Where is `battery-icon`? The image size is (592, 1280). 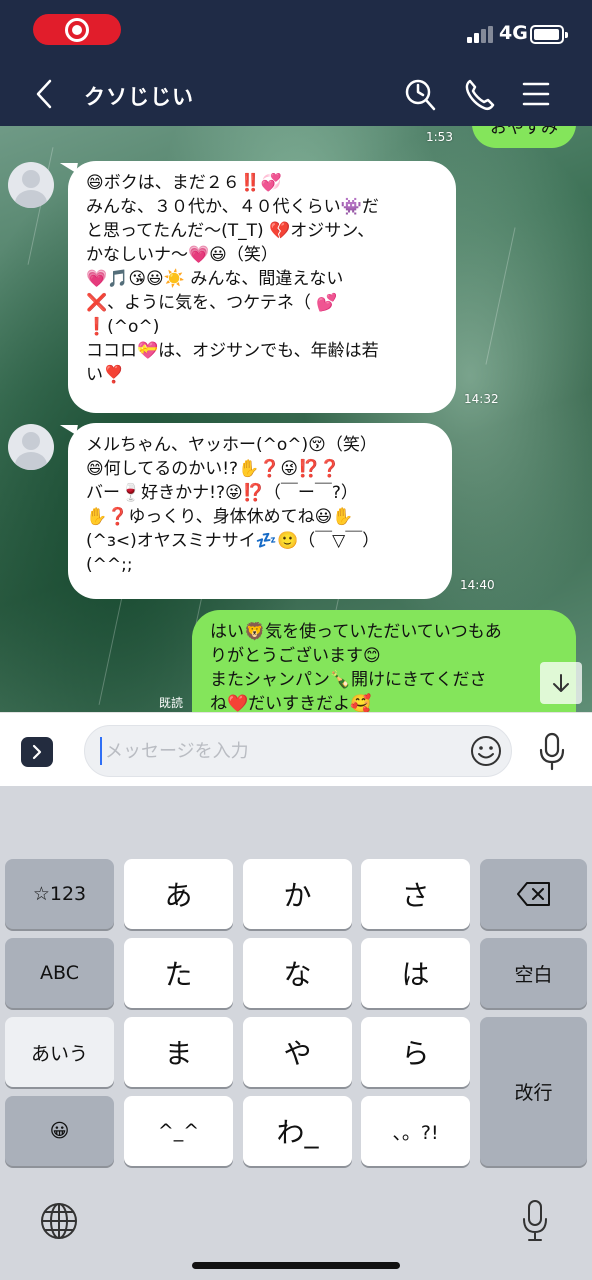
battery-icon is located at coordinates (549, 34).